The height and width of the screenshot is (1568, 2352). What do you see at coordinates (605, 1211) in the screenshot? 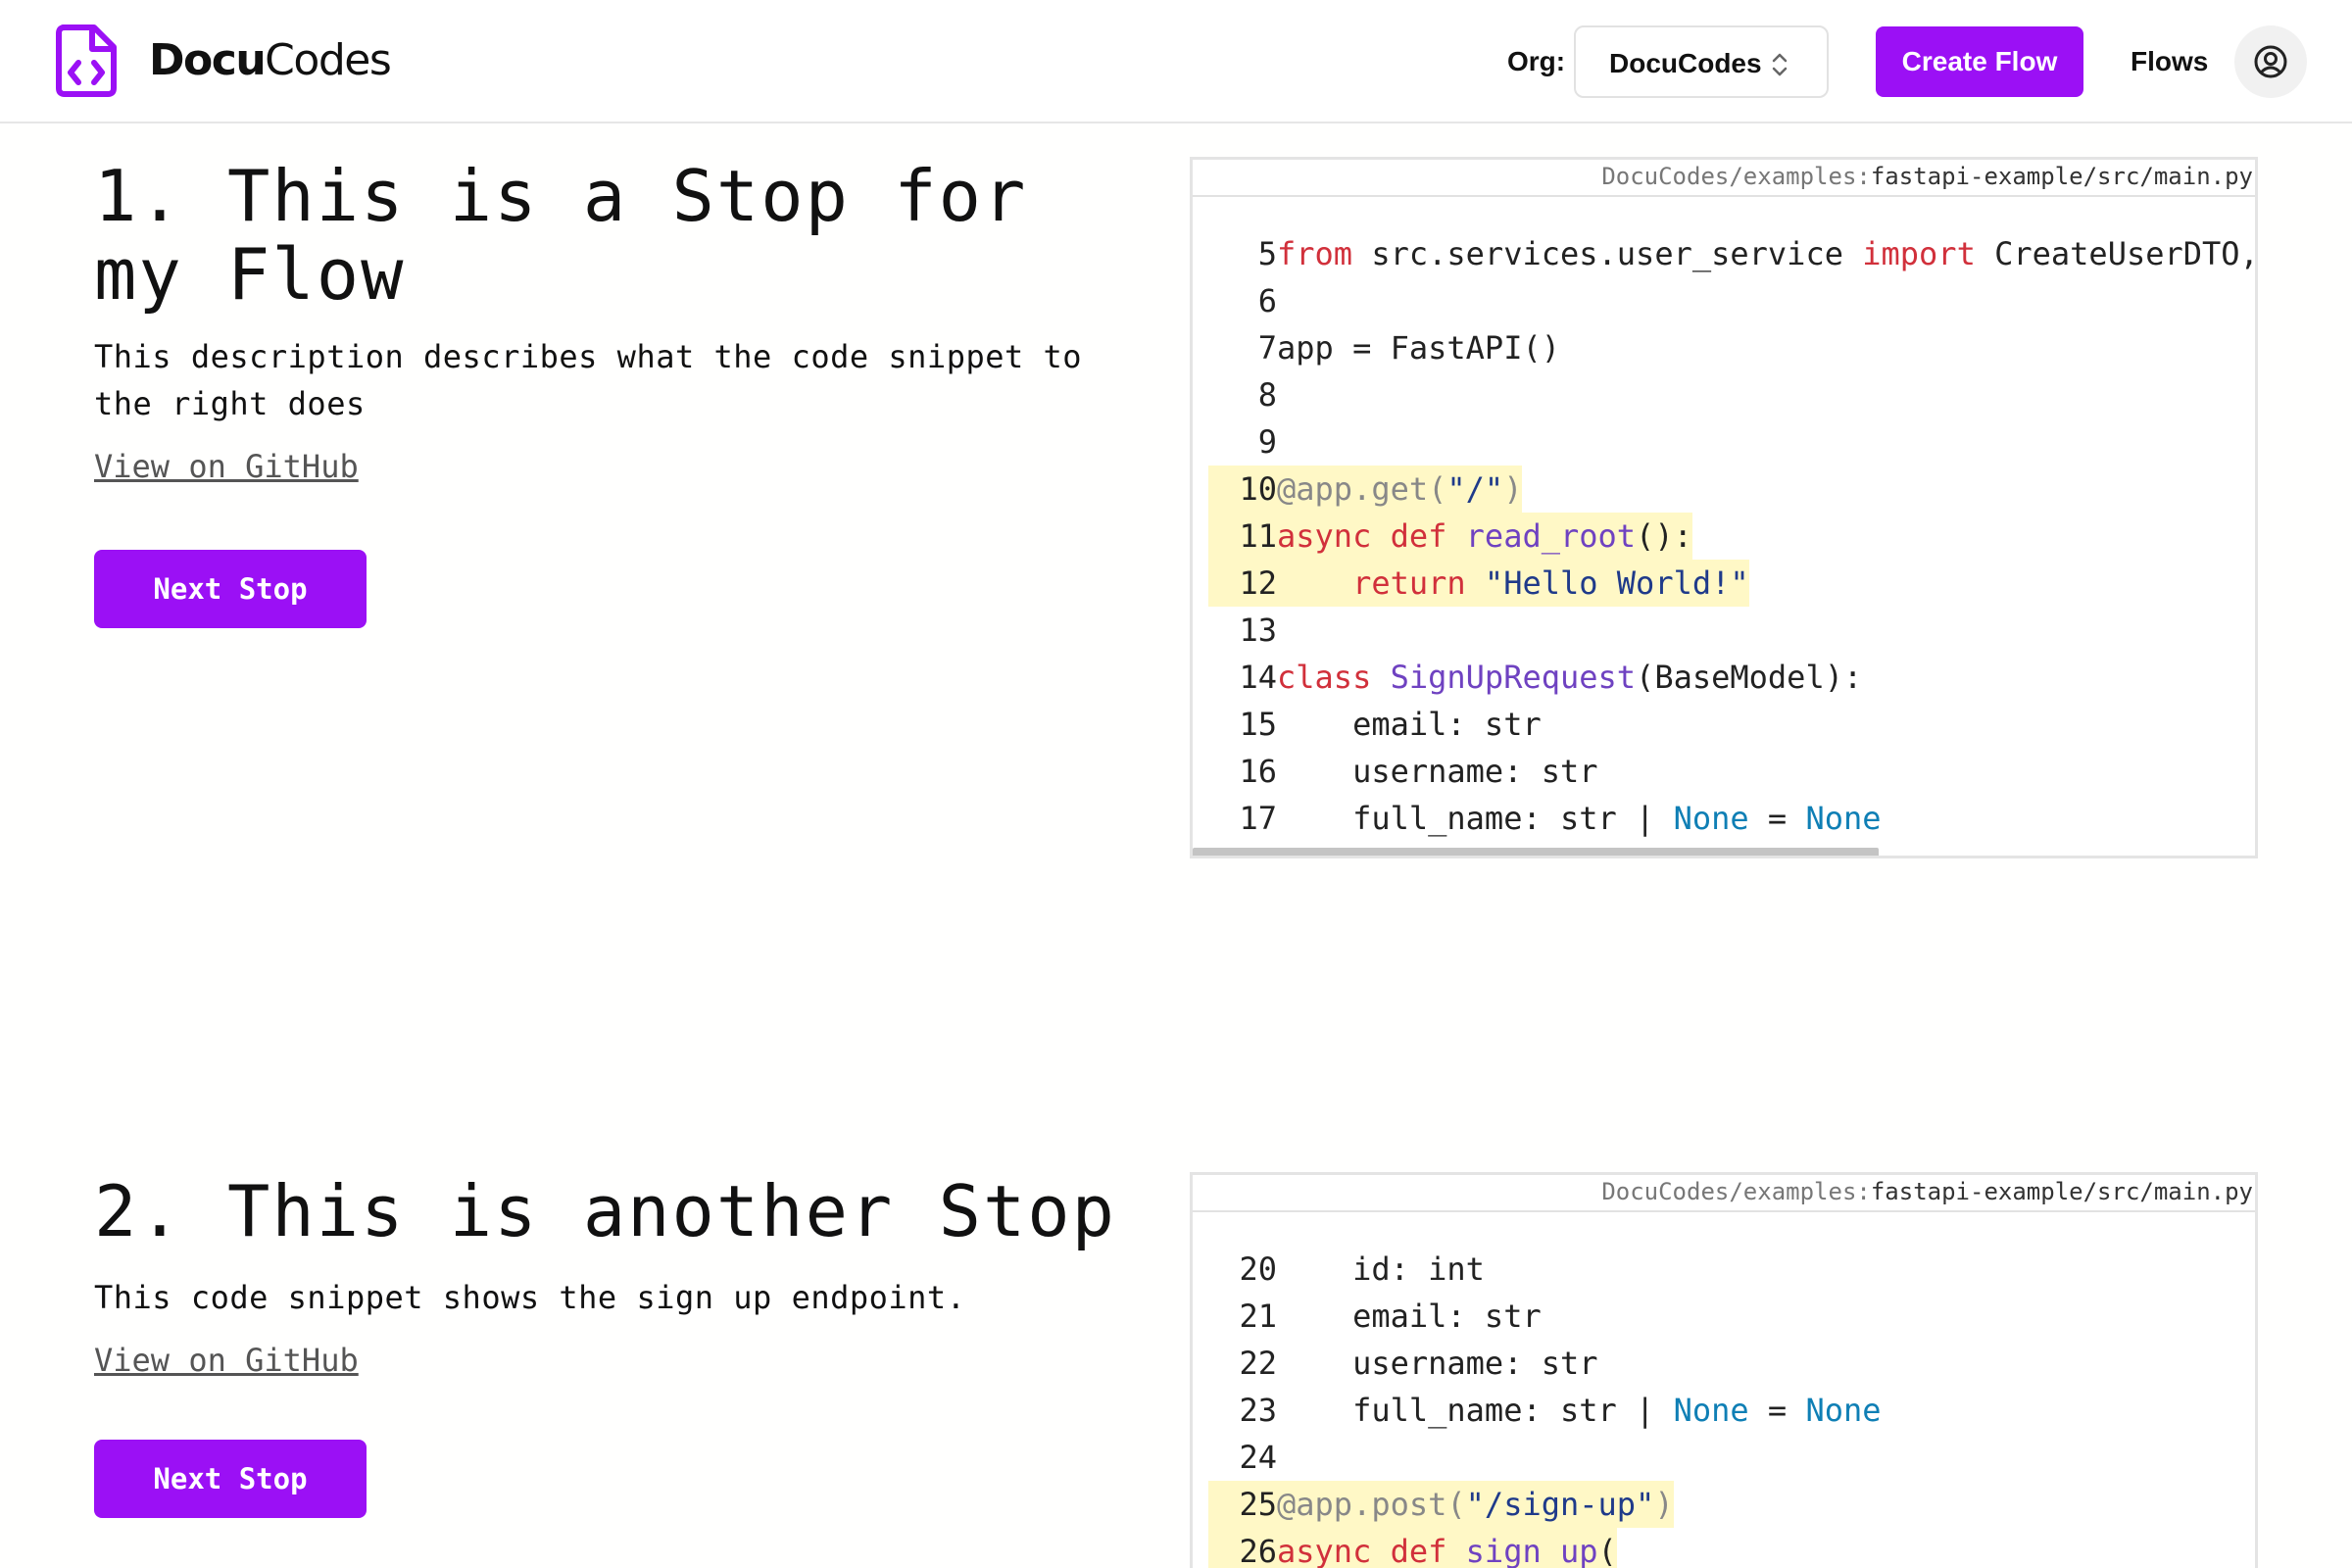
I see `stop-title: 2. This is another Stop` at bounding box center [605, 1211].